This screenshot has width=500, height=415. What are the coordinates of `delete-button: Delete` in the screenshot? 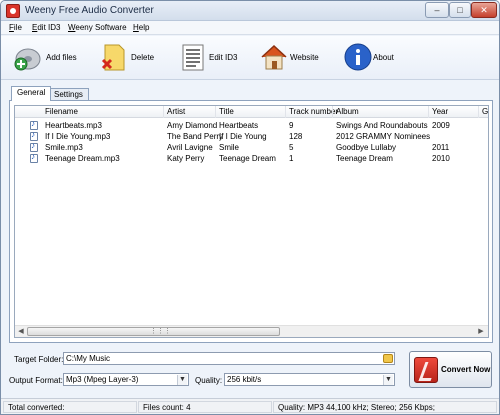 It's located at (129, 58).